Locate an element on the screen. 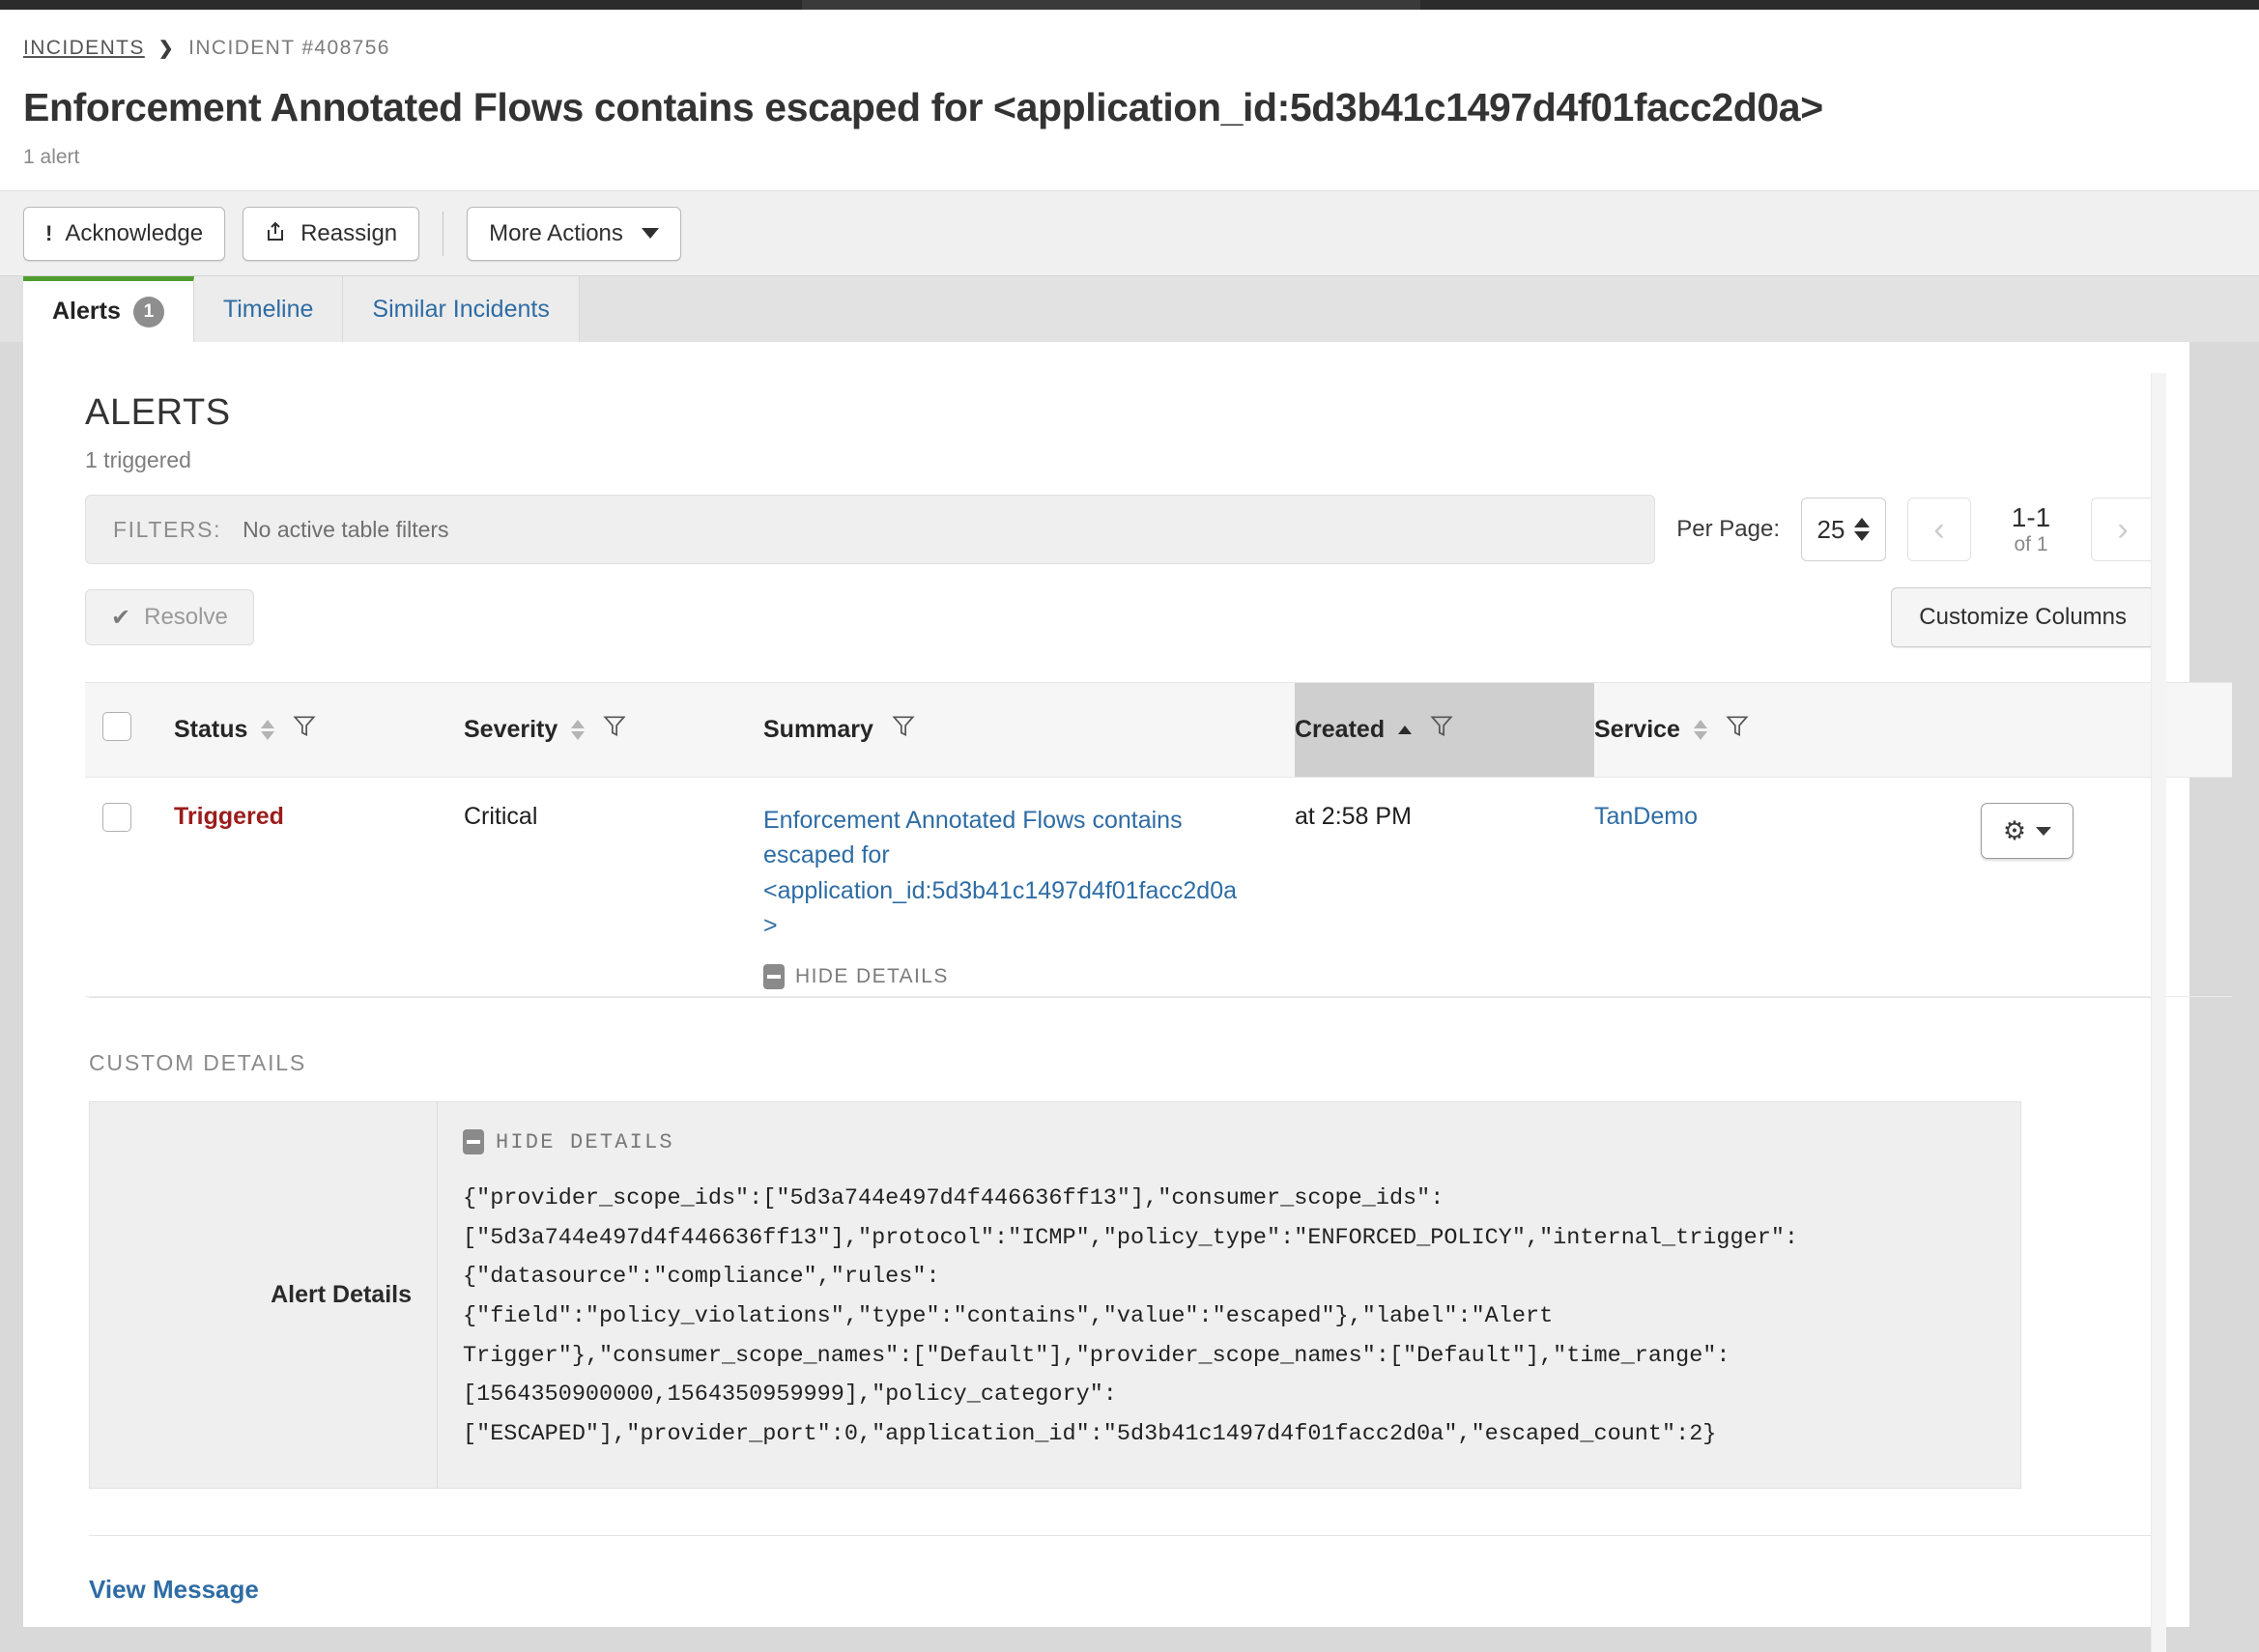 This screenshot has width=2259, height=1652. column-header-summary: Summary is located at coordinates (1029, 730).